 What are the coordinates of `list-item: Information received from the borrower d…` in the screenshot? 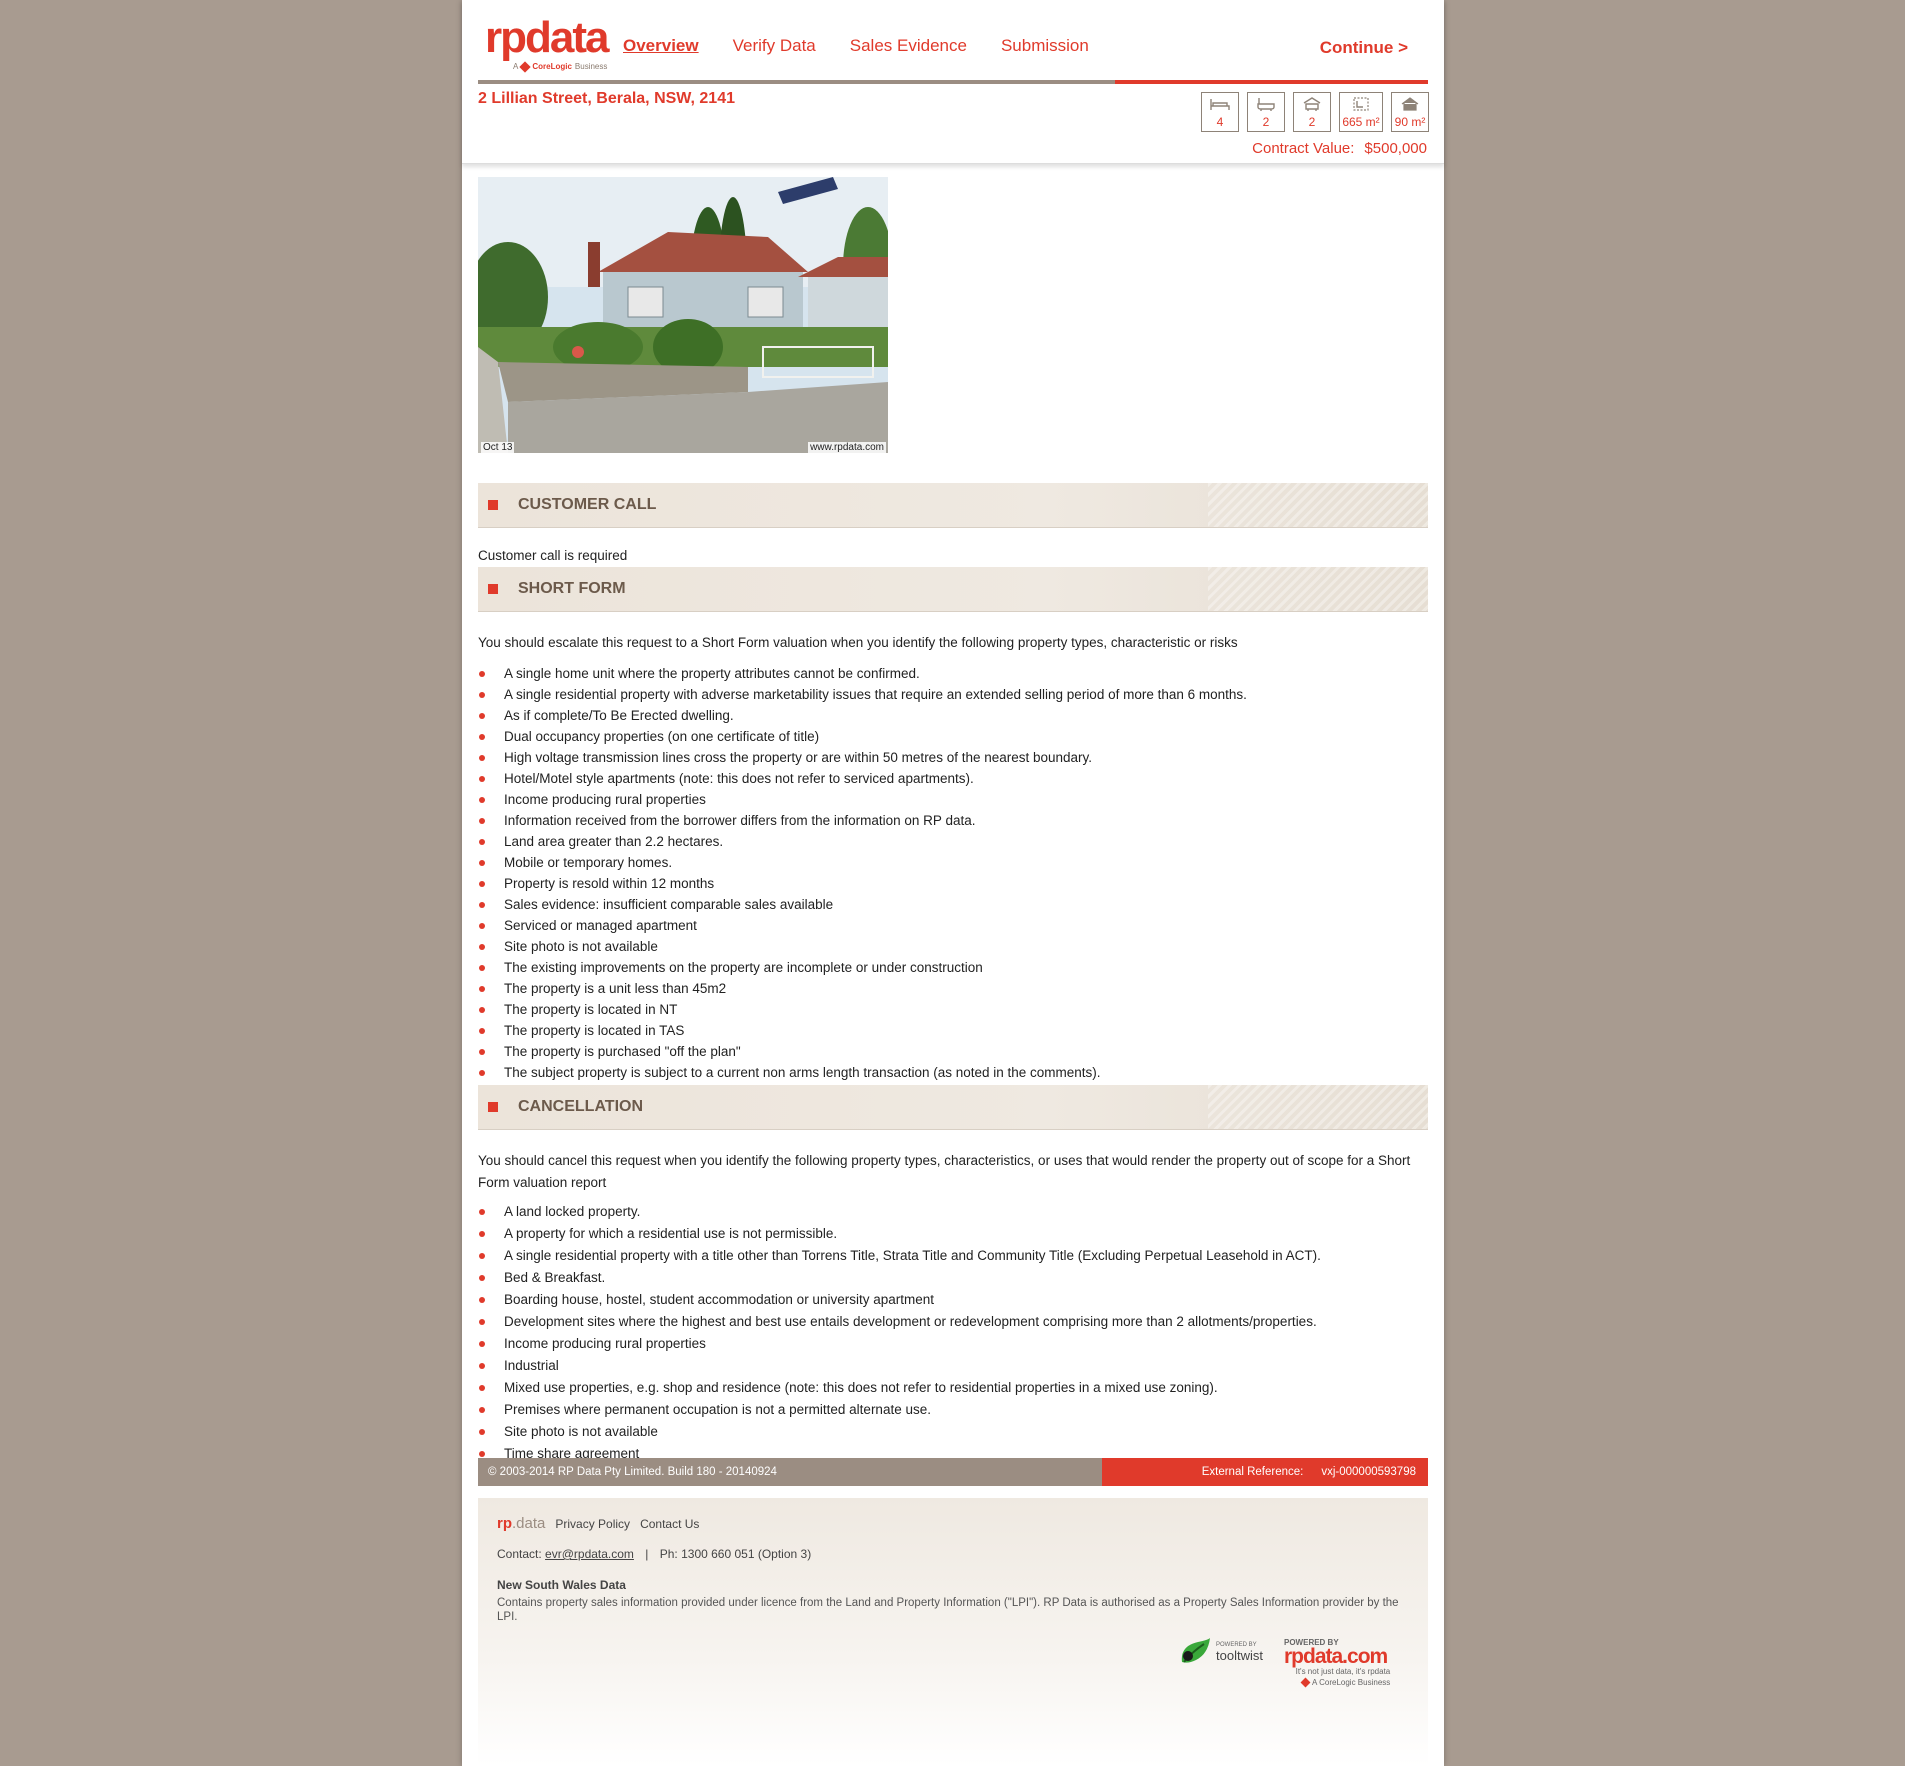 It's located at (953, 820).